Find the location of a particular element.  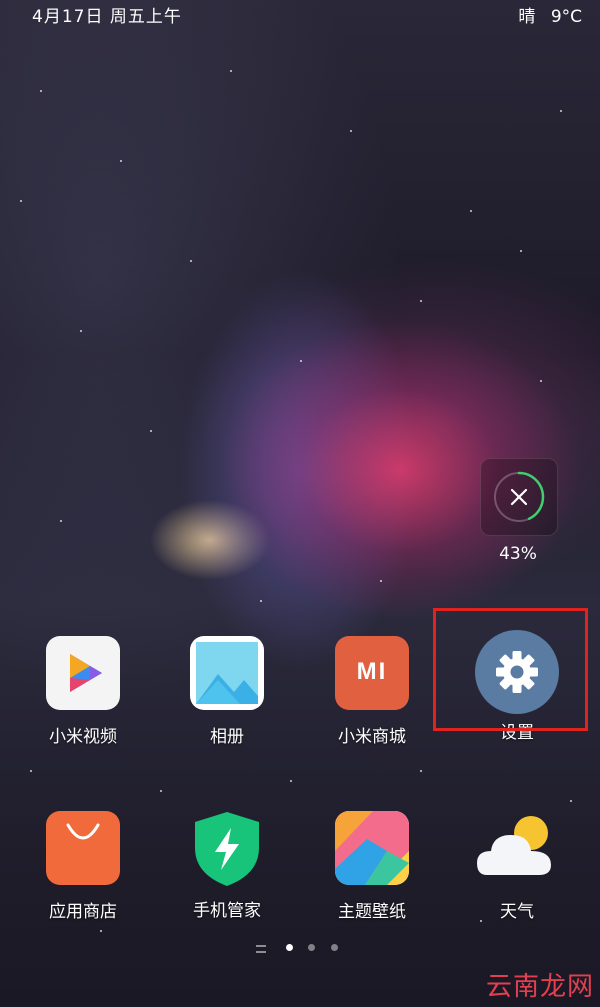

app-label: 天气 is located at coordinates (517, 912).